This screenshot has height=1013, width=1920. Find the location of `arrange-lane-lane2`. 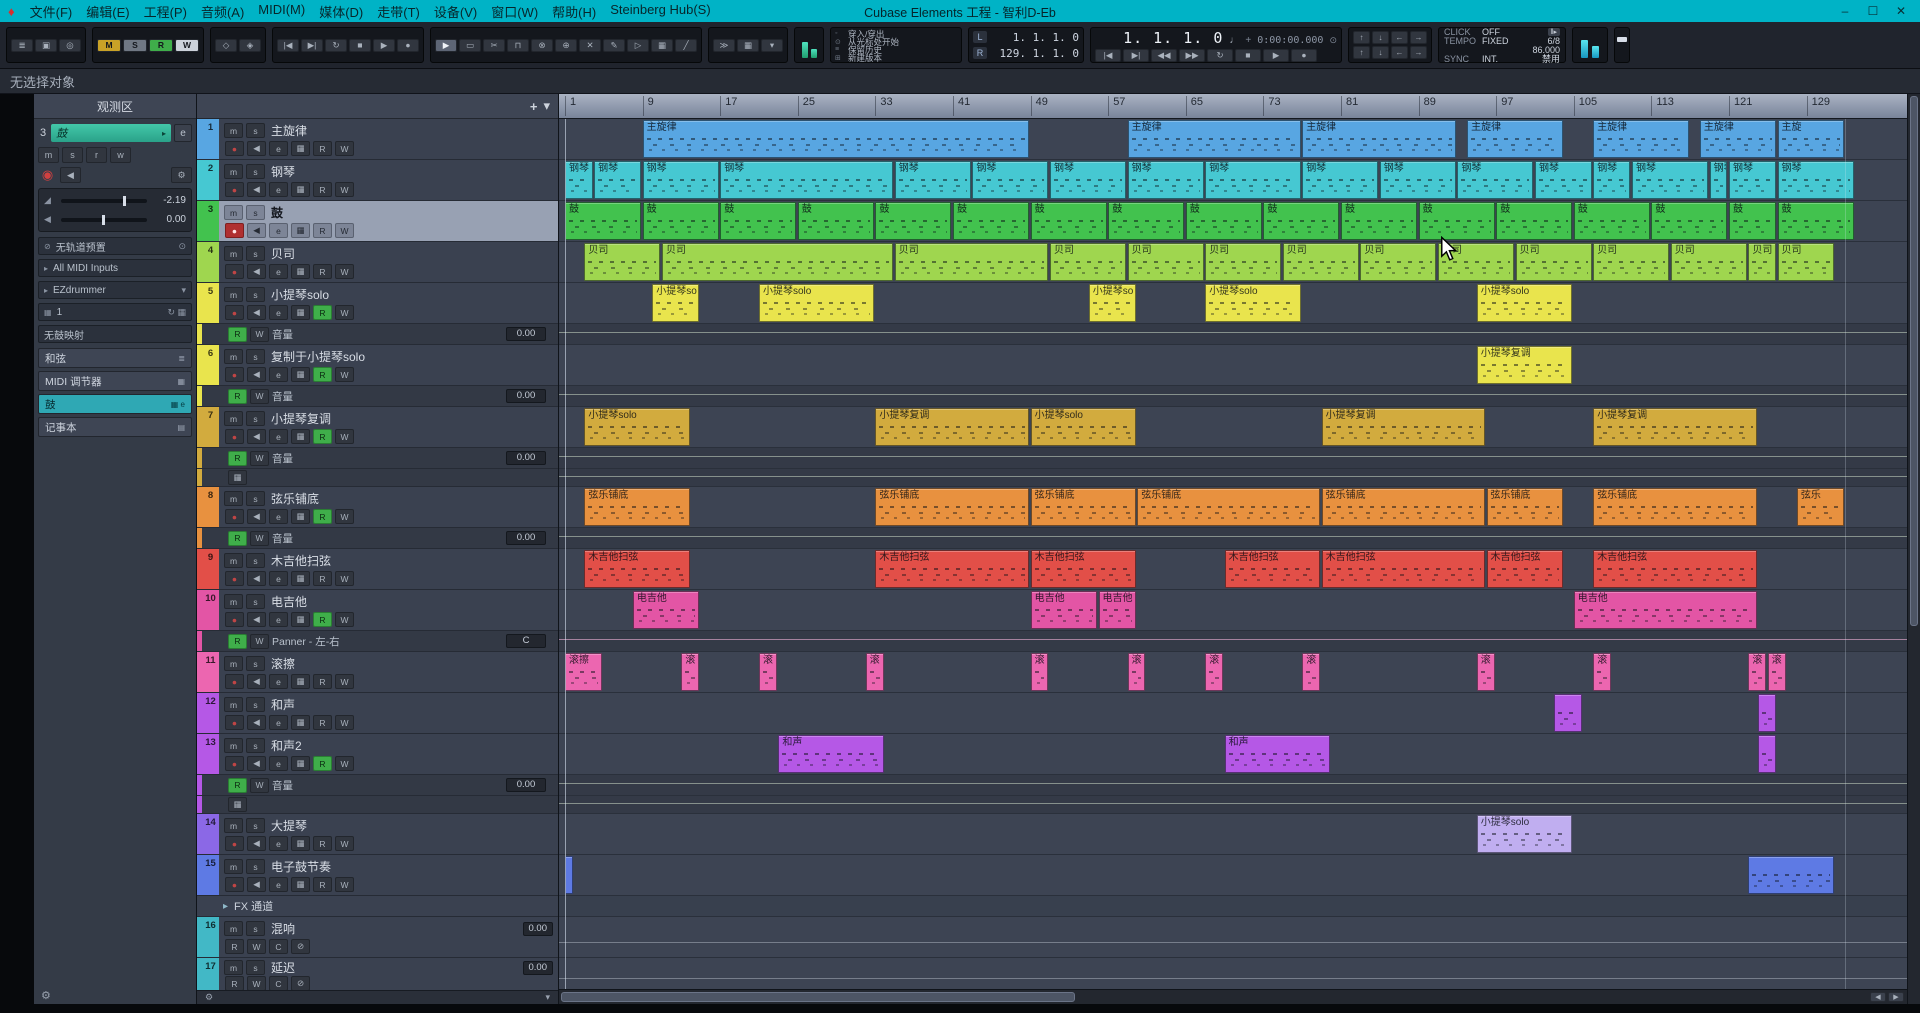

arrange-lane-lane2 is located at coordinates (1233, 805).